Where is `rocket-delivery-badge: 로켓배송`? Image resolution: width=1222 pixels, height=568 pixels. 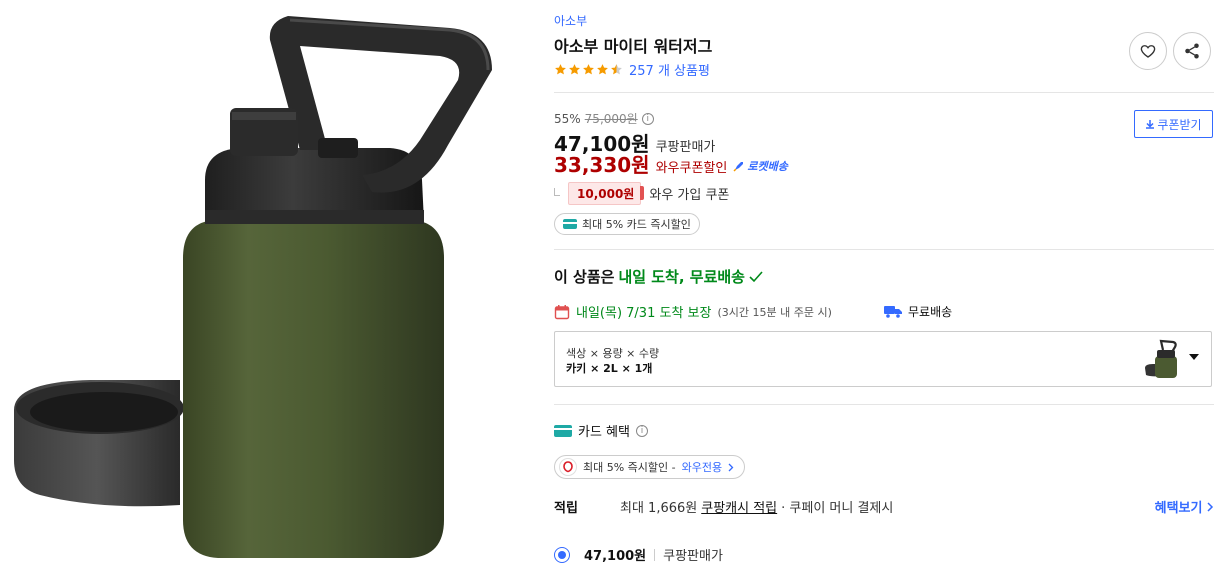
rocket-delivery-badge: 로켓배송 is located at coordinates (760, 166).